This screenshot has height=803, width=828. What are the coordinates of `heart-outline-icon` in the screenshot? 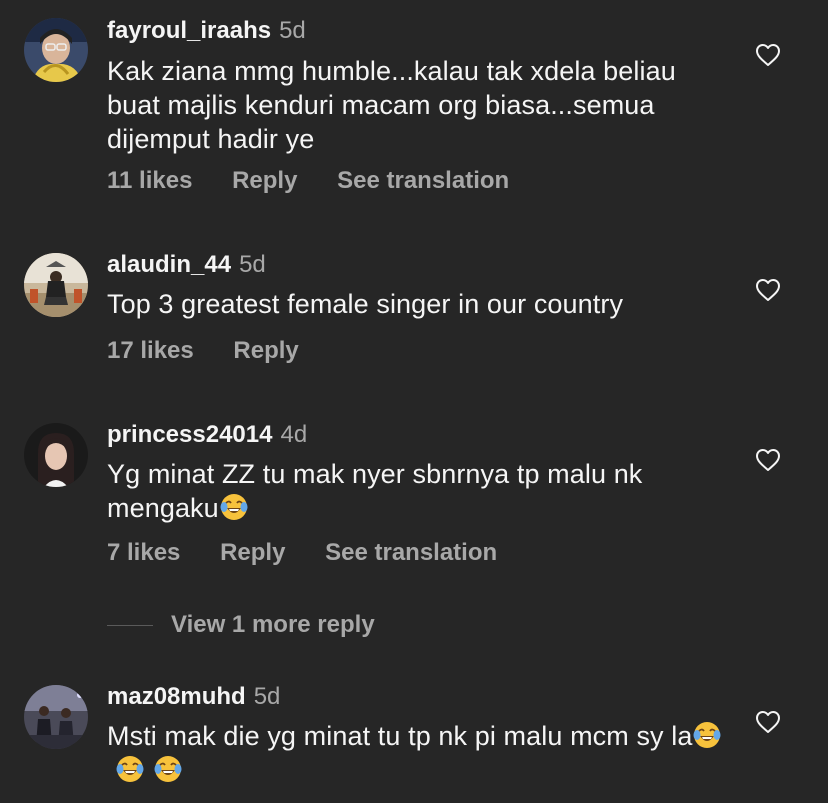 It's located at (768, 722).